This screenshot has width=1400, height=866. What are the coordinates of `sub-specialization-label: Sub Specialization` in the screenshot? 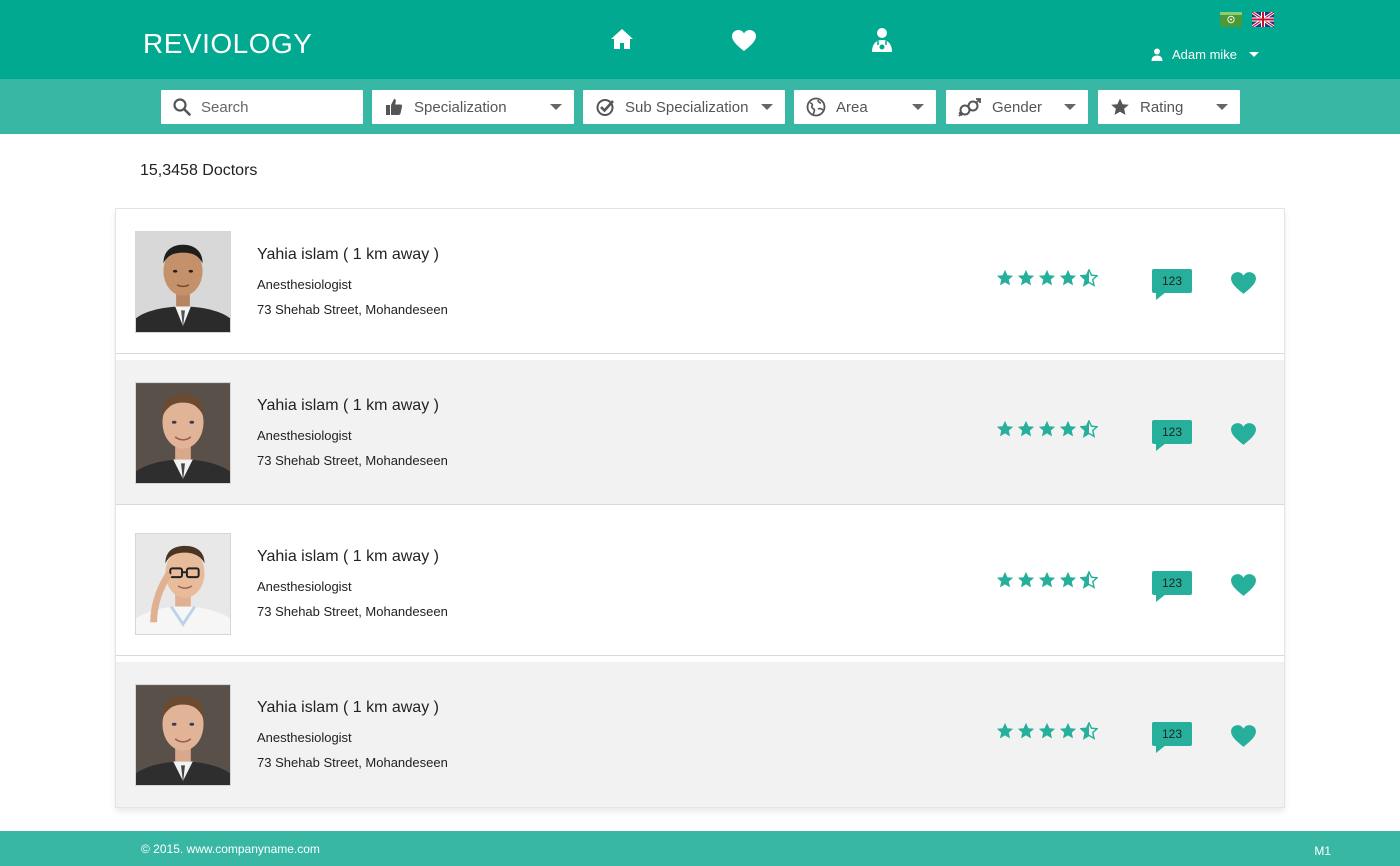 It's located at (687, 107).